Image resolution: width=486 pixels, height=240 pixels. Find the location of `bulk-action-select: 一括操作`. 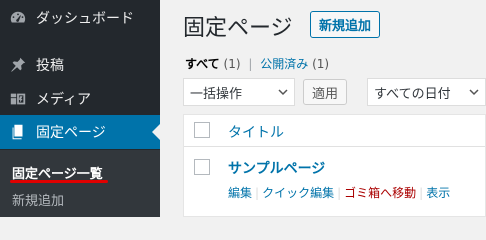

bulk-action-select: 一括操作 is located at coordinates (239, 92).